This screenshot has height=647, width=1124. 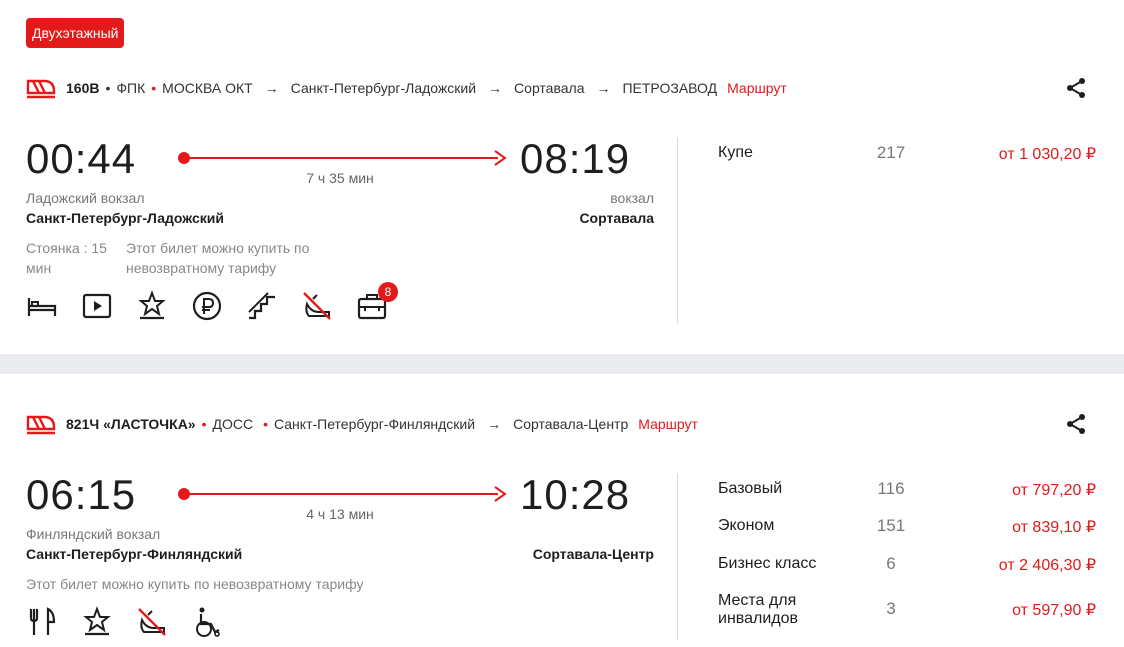 What do you see at coordinates (1054, 527) in the screenshot?
I see `price-link: от 839,10 ₽` at bounding box center [1054, 527].